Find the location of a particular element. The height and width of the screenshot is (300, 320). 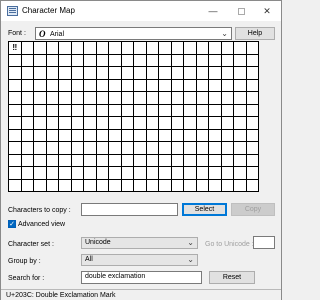

selected-character-cell: ‼ is located at coordinates (15, 48).